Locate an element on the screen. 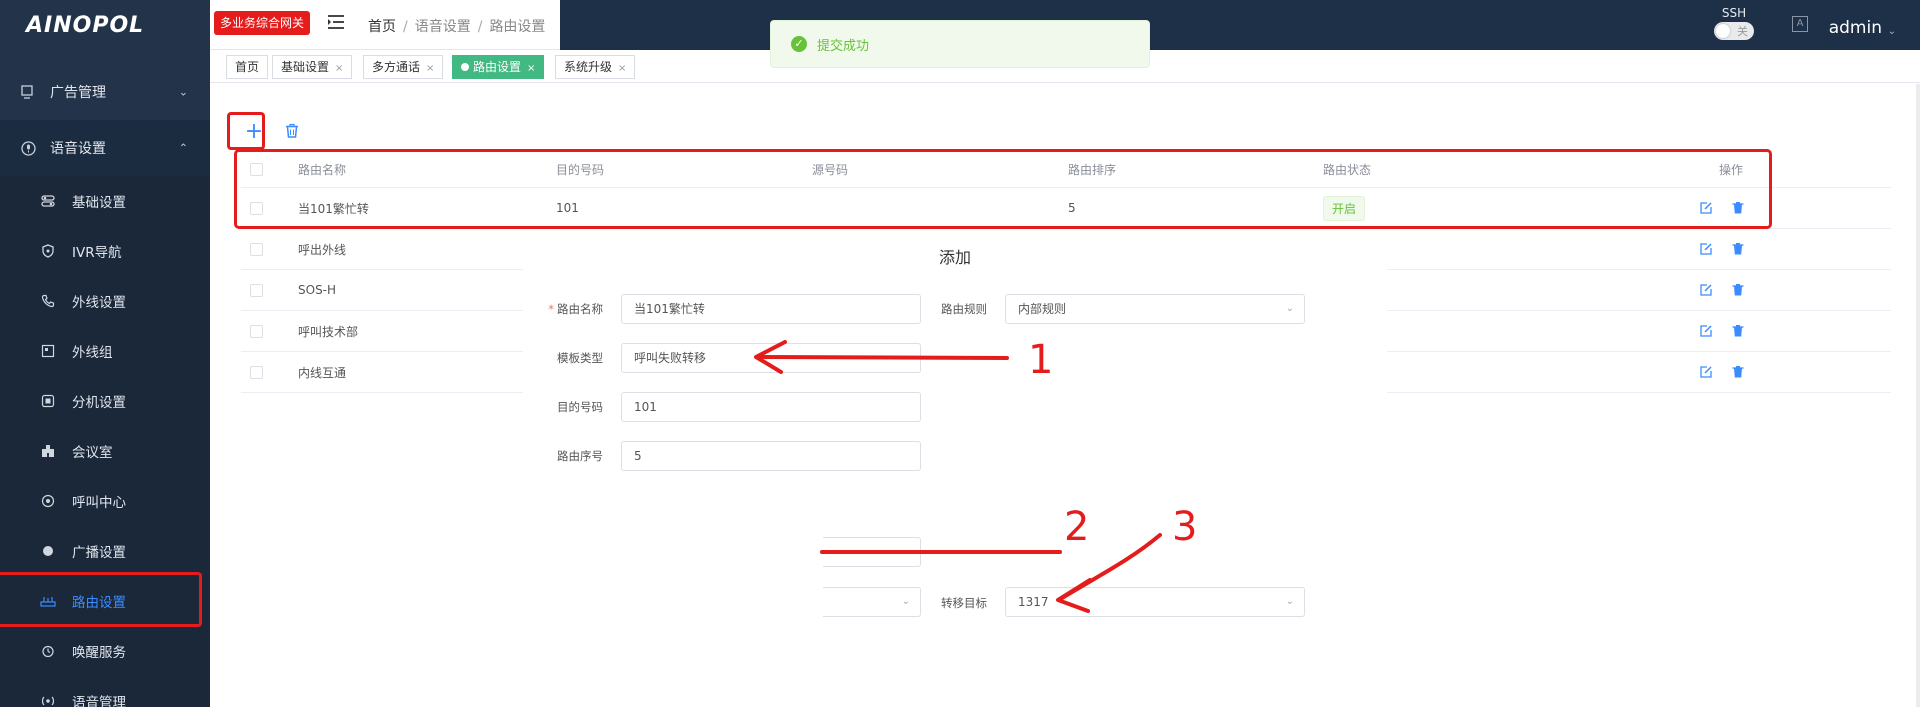 This screenshot has width=1920, height=707. tab-basic-settings: 基础设置 × is located at coordinates (312, 67).